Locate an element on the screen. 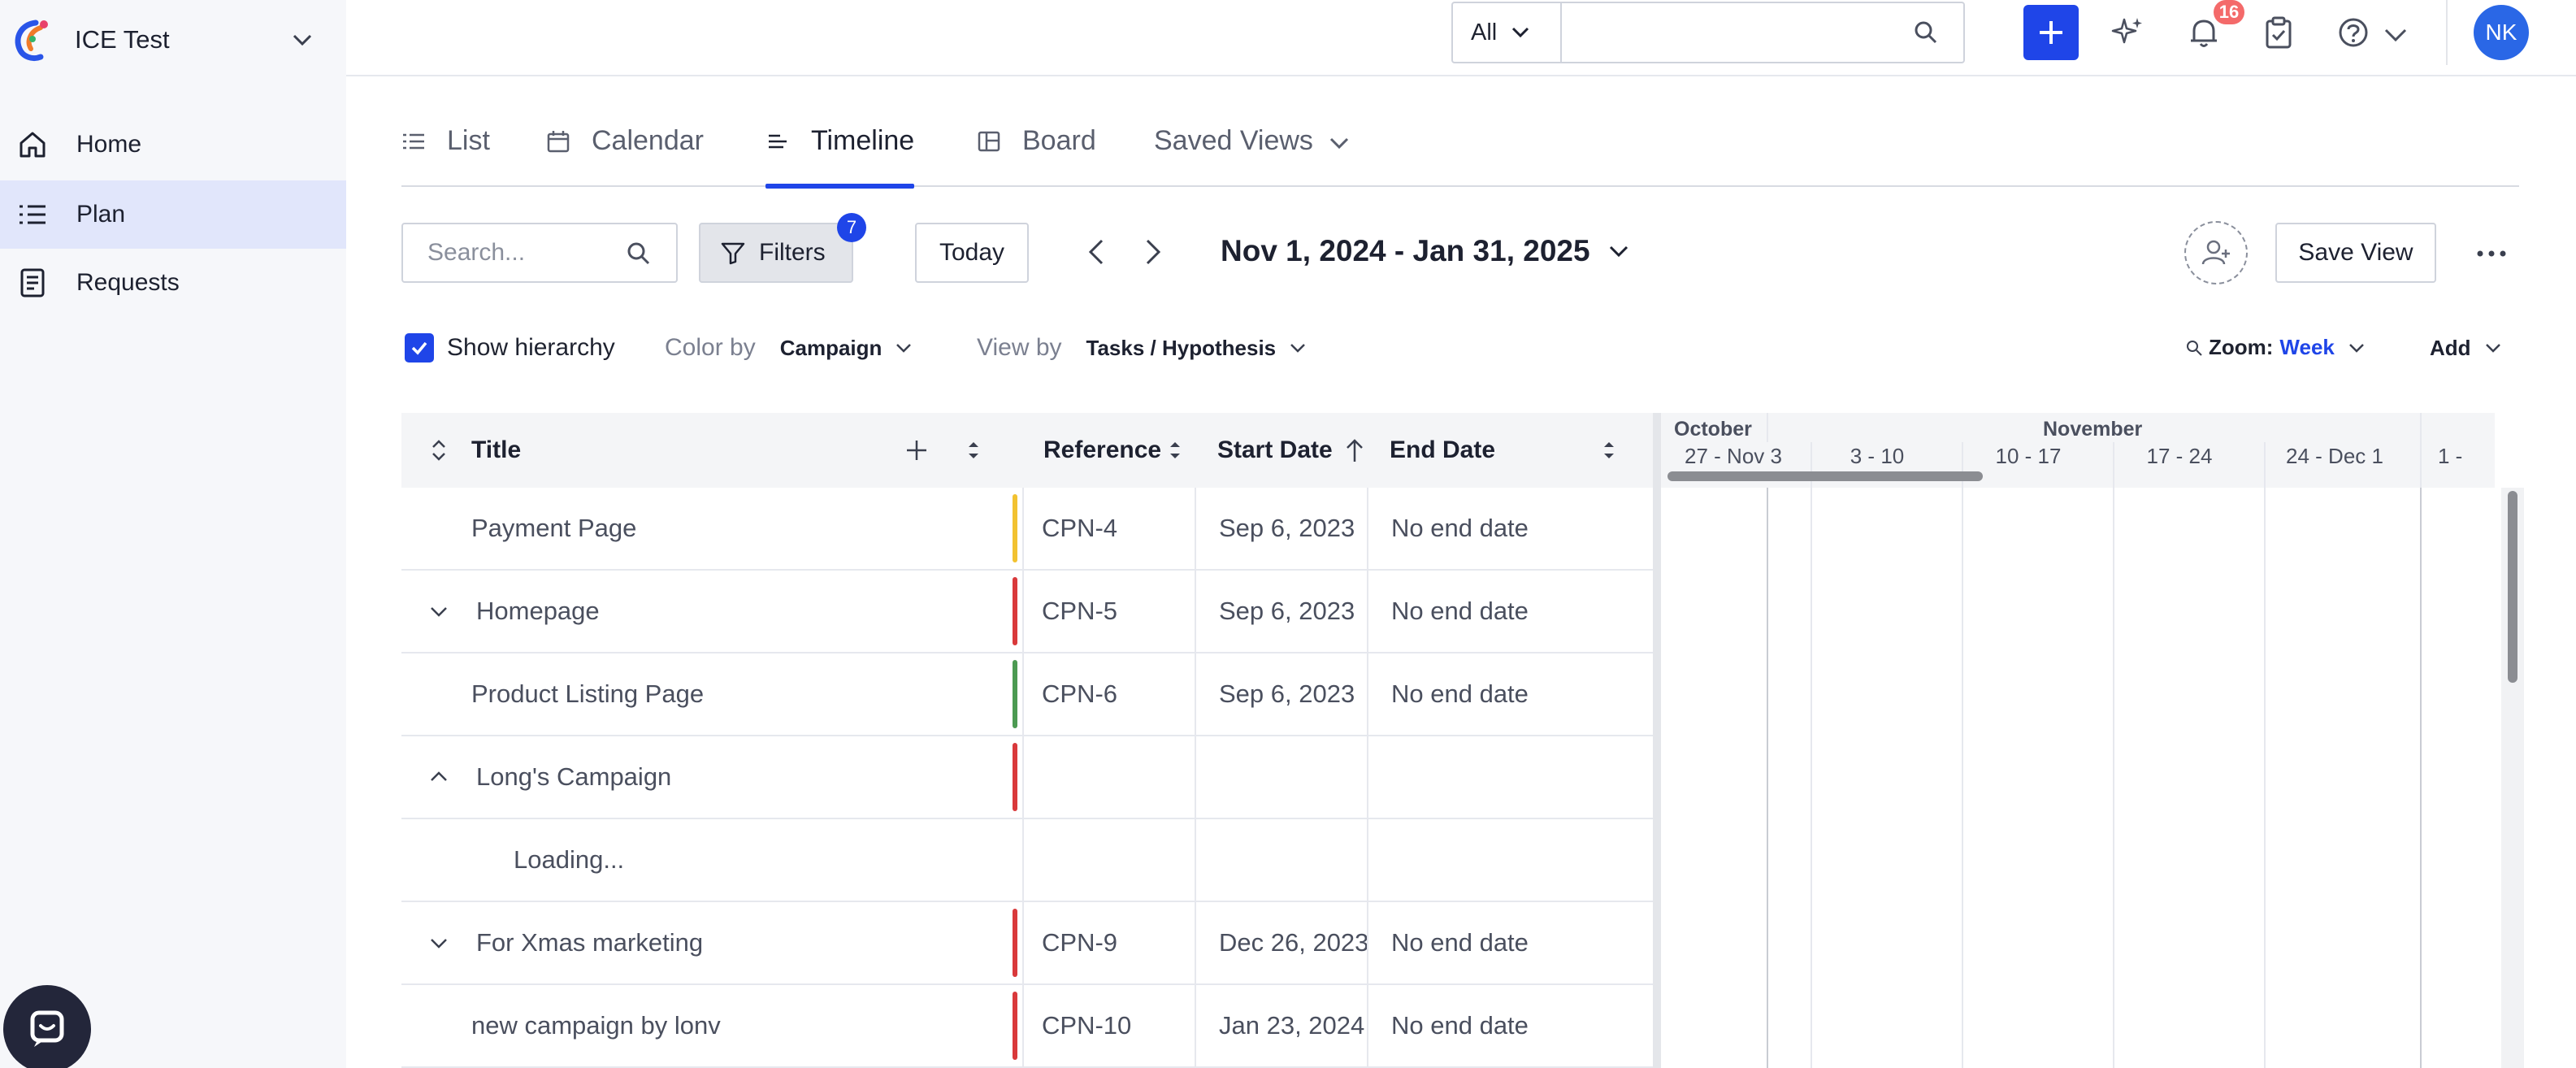 This screenshot has height=1068, width=2576. sidebar-item-plan: Plan is located at coordinates (173, 214).